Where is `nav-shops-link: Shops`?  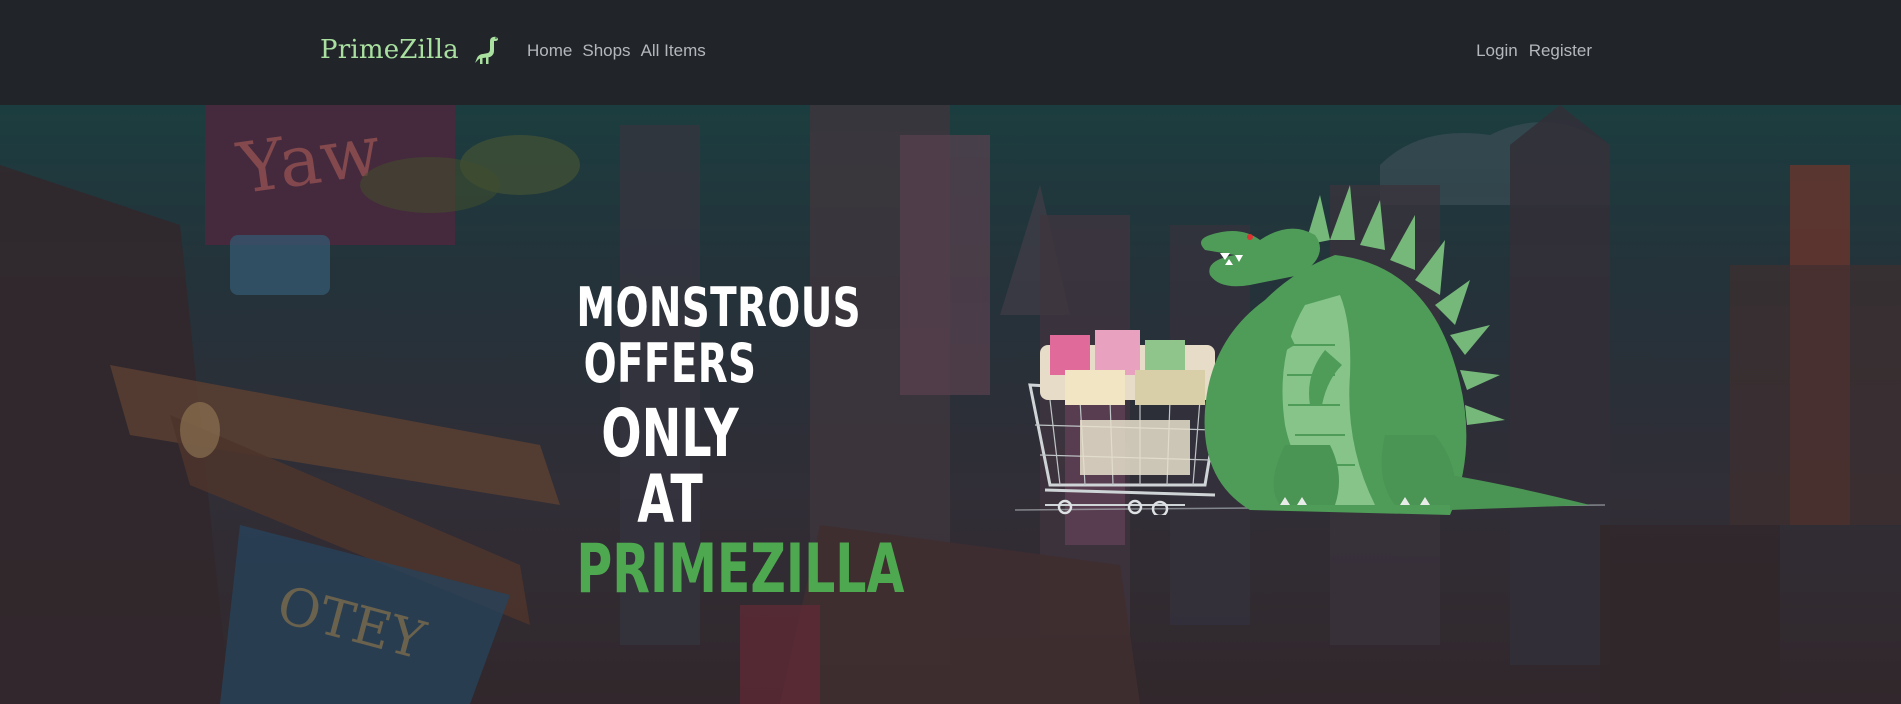 nav-shops-link: Shops is located at coordinates (610, 51).